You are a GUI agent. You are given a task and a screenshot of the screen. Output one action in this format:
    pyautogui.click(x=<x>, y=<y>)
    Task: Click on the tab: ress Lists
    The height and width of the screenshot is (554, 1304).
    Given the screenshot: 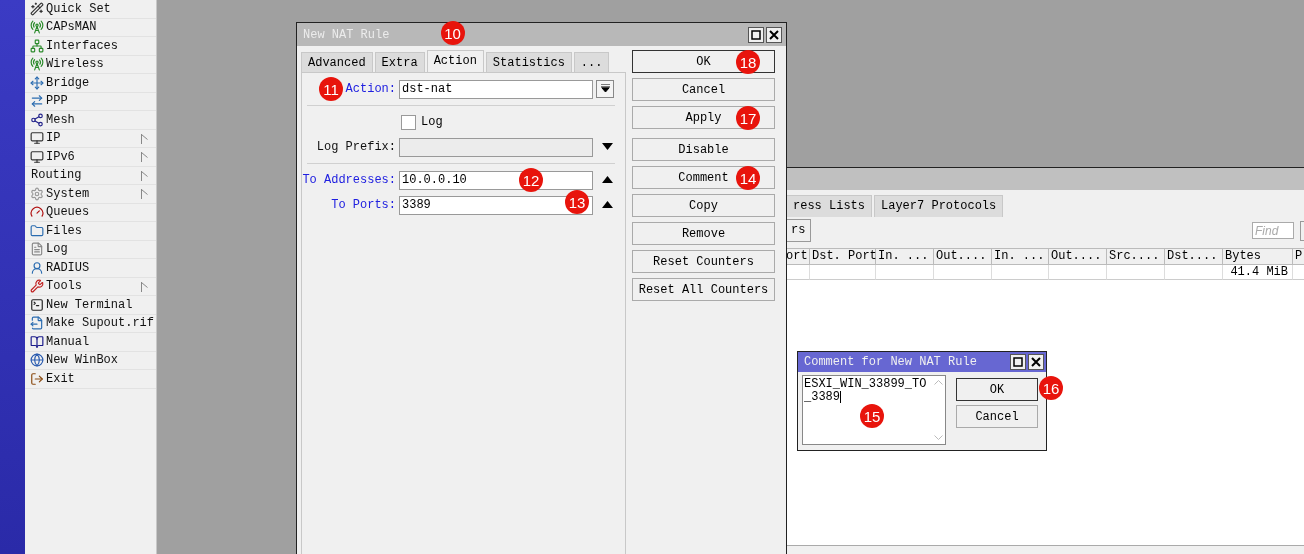 What is the action you would take?
    pyautogui.click(x=829, y=206)
    